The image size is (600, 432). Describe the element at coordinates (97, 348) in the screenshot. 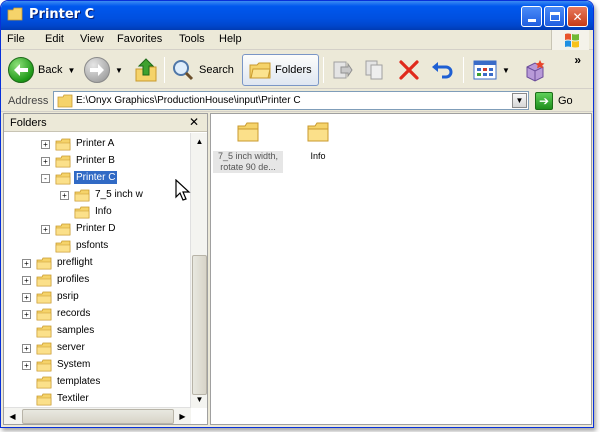

I see `tree-item: + server` at that location.